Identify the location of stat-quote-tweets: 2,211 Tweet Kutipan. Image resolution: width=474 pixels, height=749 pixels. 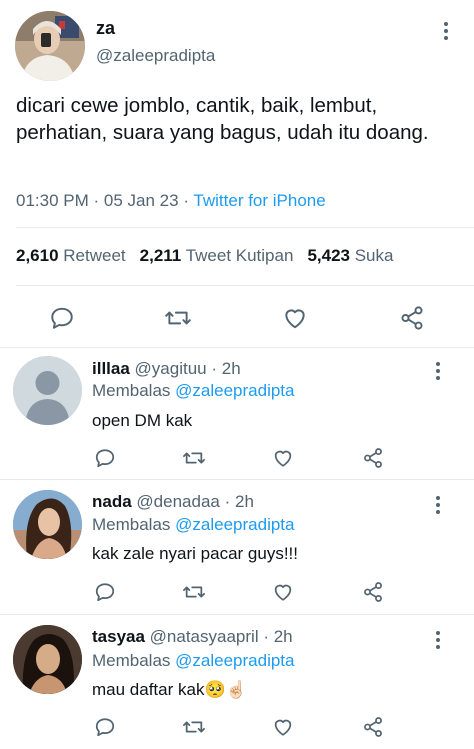
(217, 256).